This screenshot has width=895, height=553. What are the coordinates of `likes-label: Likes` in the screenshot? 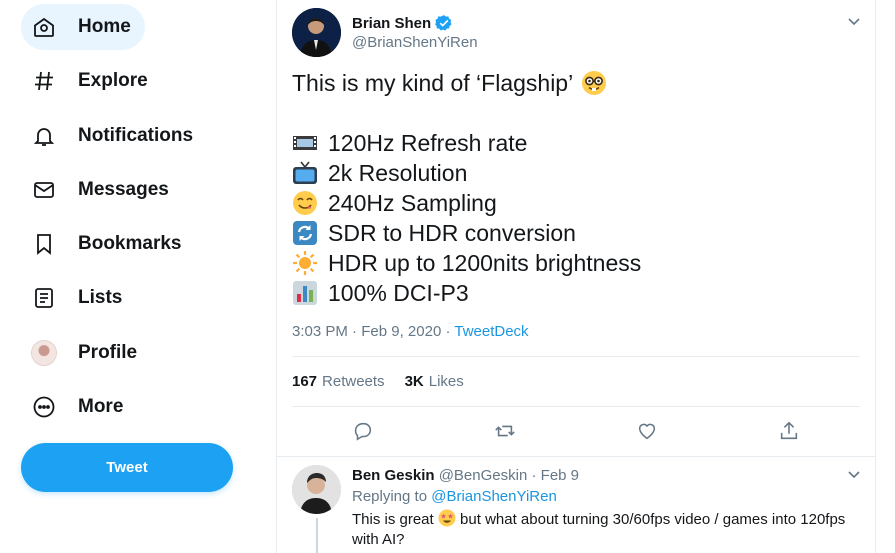 It's located at (446, 381).